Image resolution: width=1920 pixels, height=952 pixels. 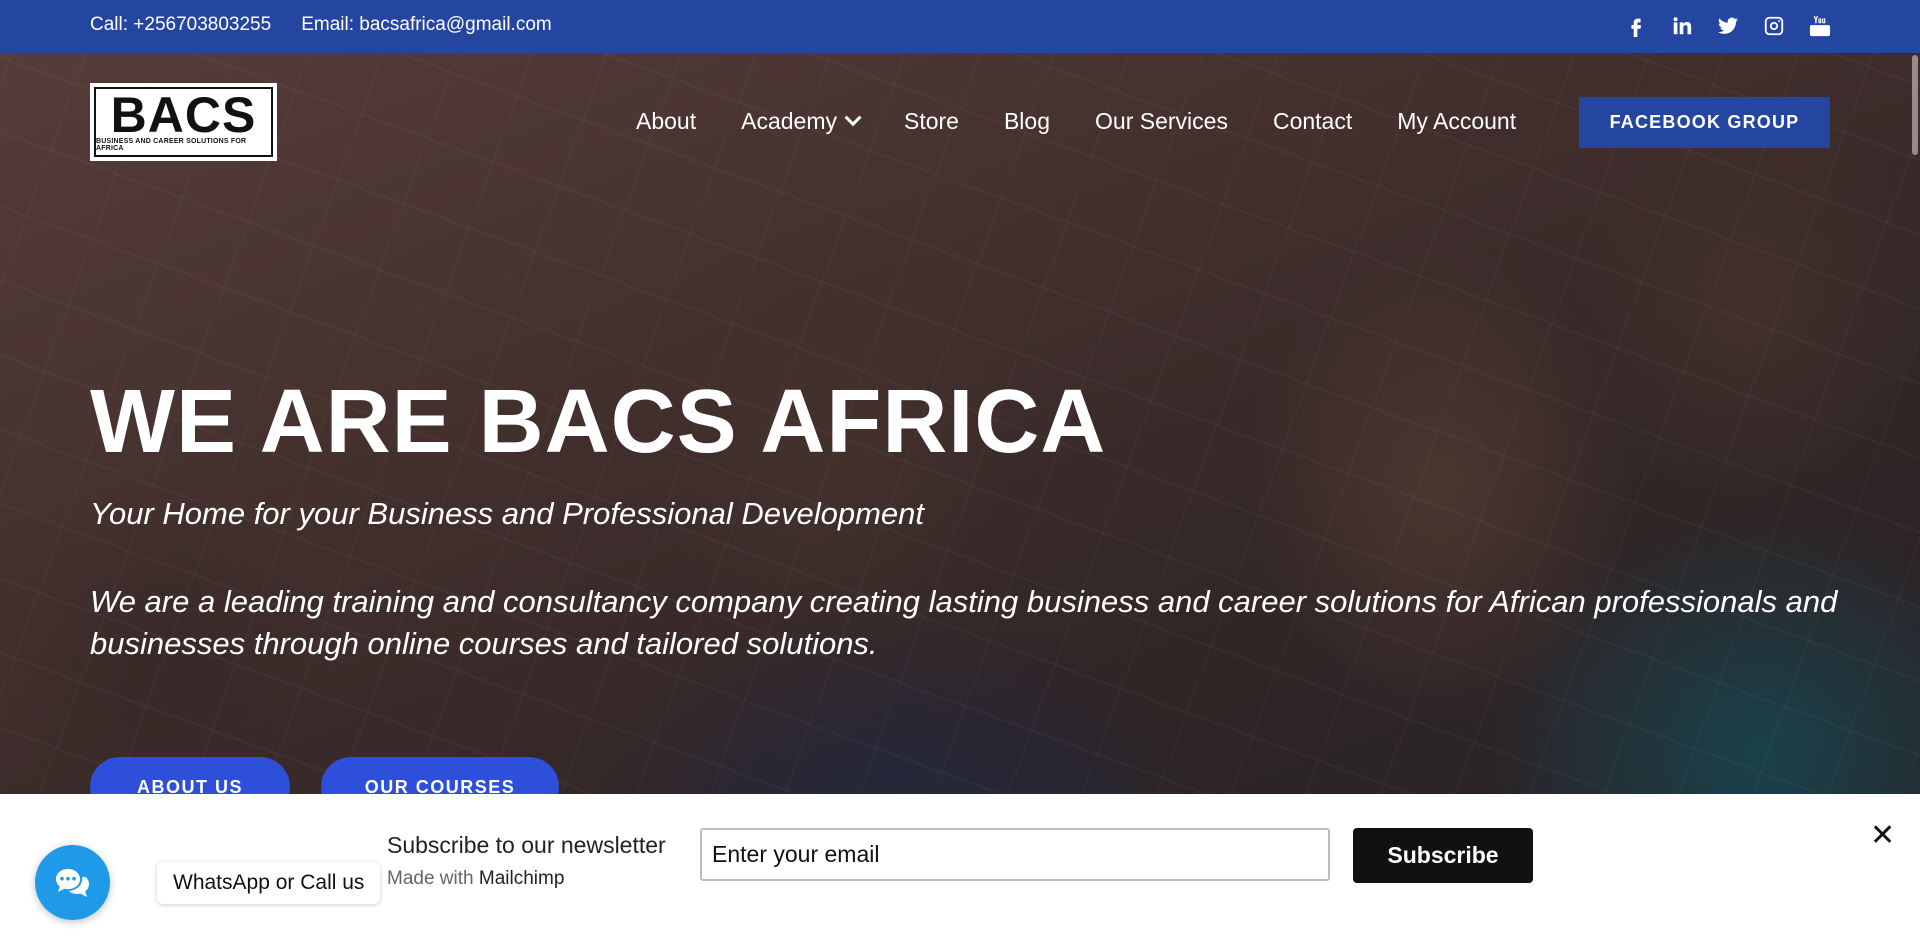 What do you see at coordinates (526, 845) in the screenshot?
I see `newsletter-title: Subscribe to our newsletter` at bounding box center [526, 845].